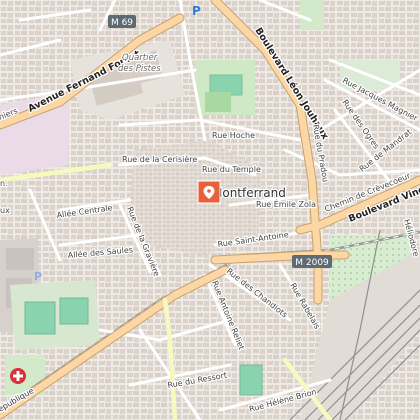  What do you see at coordinates (286, 203) in the screenshot?
I see `label-rue-emile-zola: Rue Émile Zola` at bounding box center [286, 203].